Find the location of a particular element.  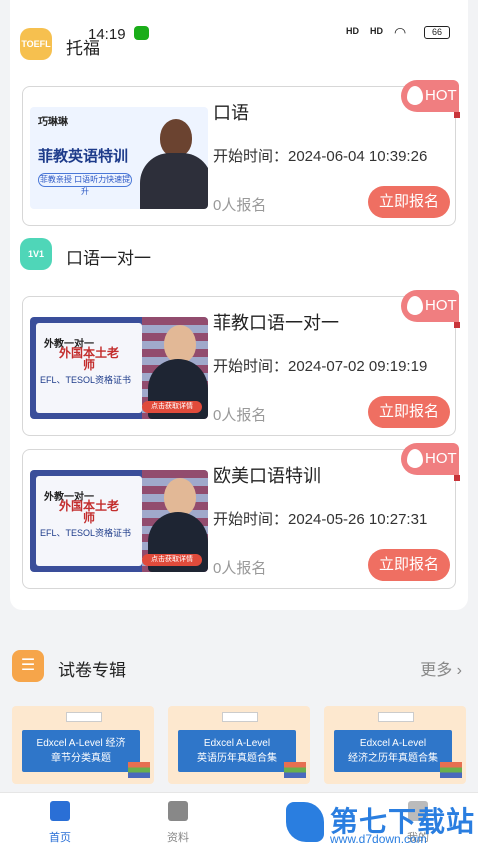

brand-logo: 巧琳琳 is located at coordinates (53, 122).